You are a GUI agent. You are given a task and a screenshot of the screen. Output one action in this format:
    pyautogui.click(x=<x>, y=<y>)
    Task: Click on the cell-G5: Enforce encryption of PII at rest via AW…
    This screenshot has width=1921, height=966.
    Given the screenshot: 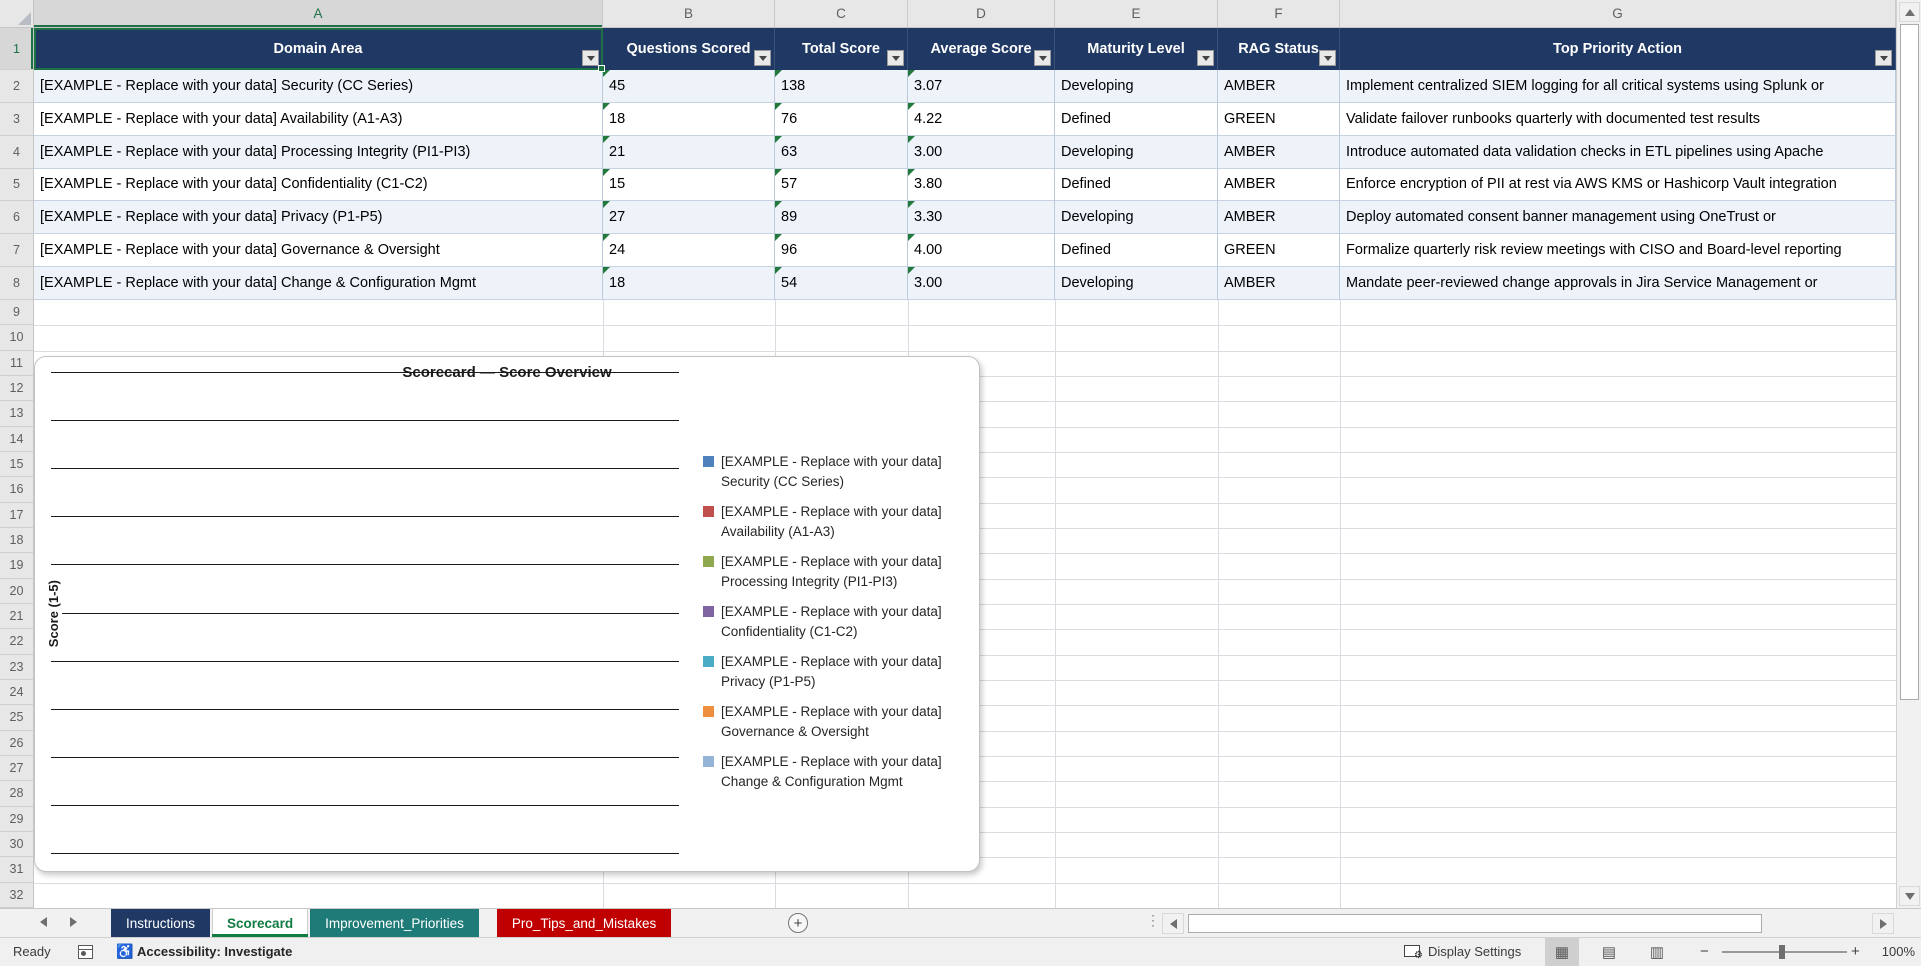 What is the action you would take?
    pyautogui.click(x=1618, y=185)
    